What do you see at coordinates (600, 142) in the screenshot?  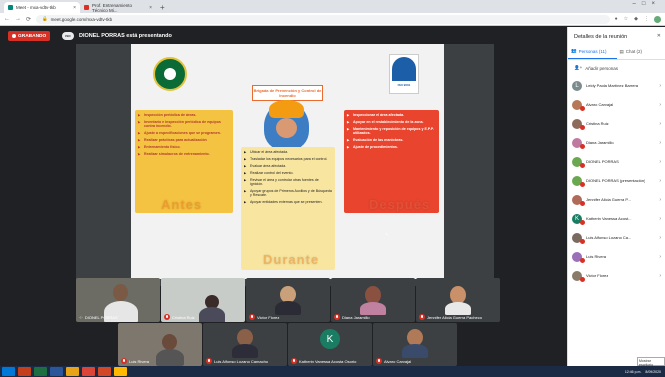 I see `participant-name: Diana Jaramillo` at bounding box center [600, 142].